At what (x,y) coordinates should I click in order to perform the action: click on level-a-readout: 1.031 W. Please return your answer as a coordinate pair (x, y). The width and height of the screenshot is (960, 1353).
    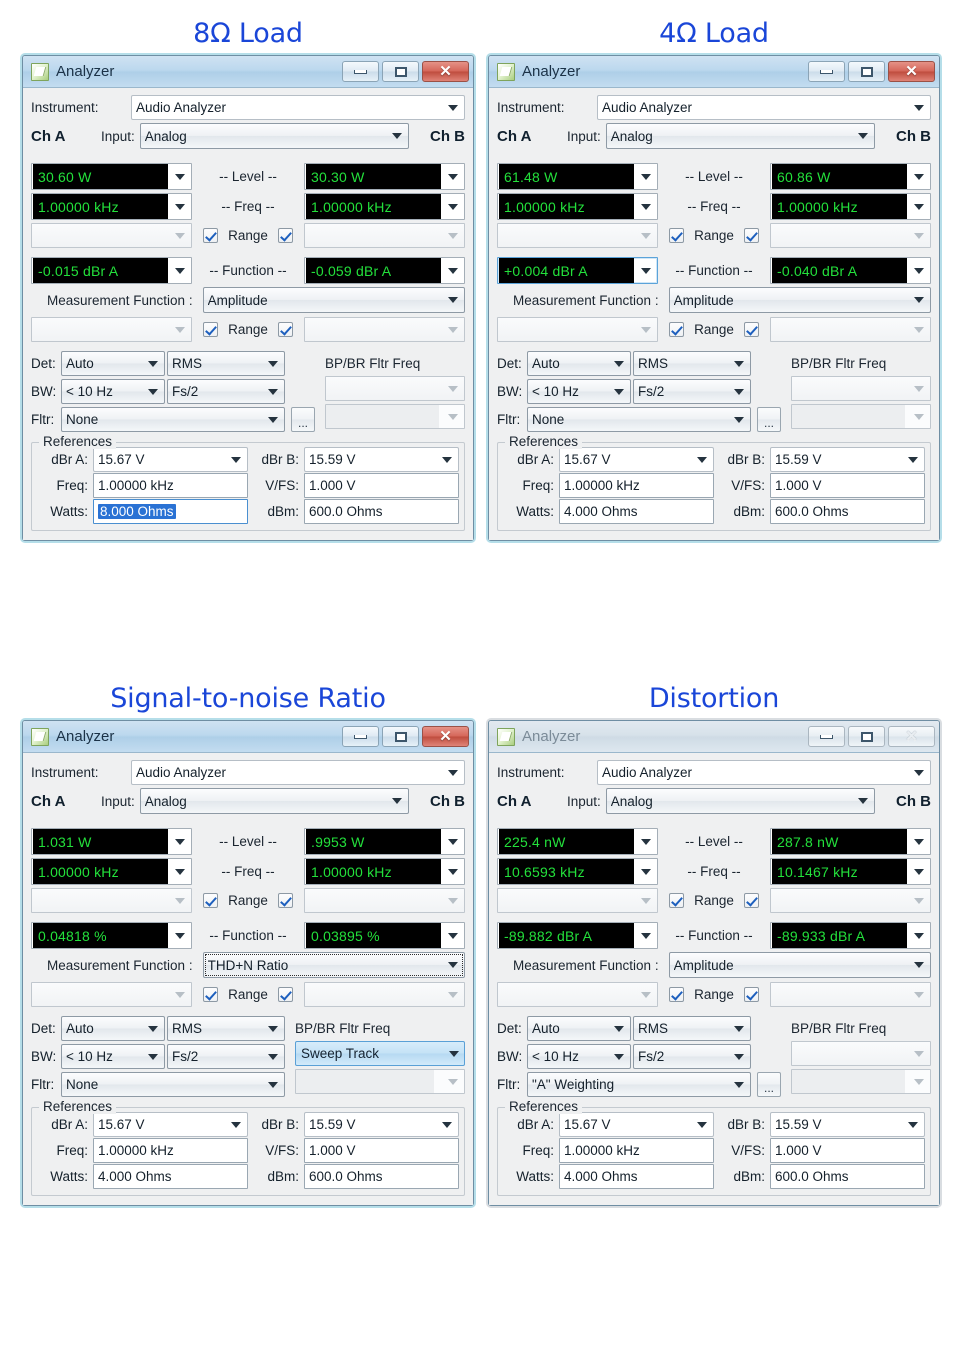
    Looking at the image, I should click on (111, 841).